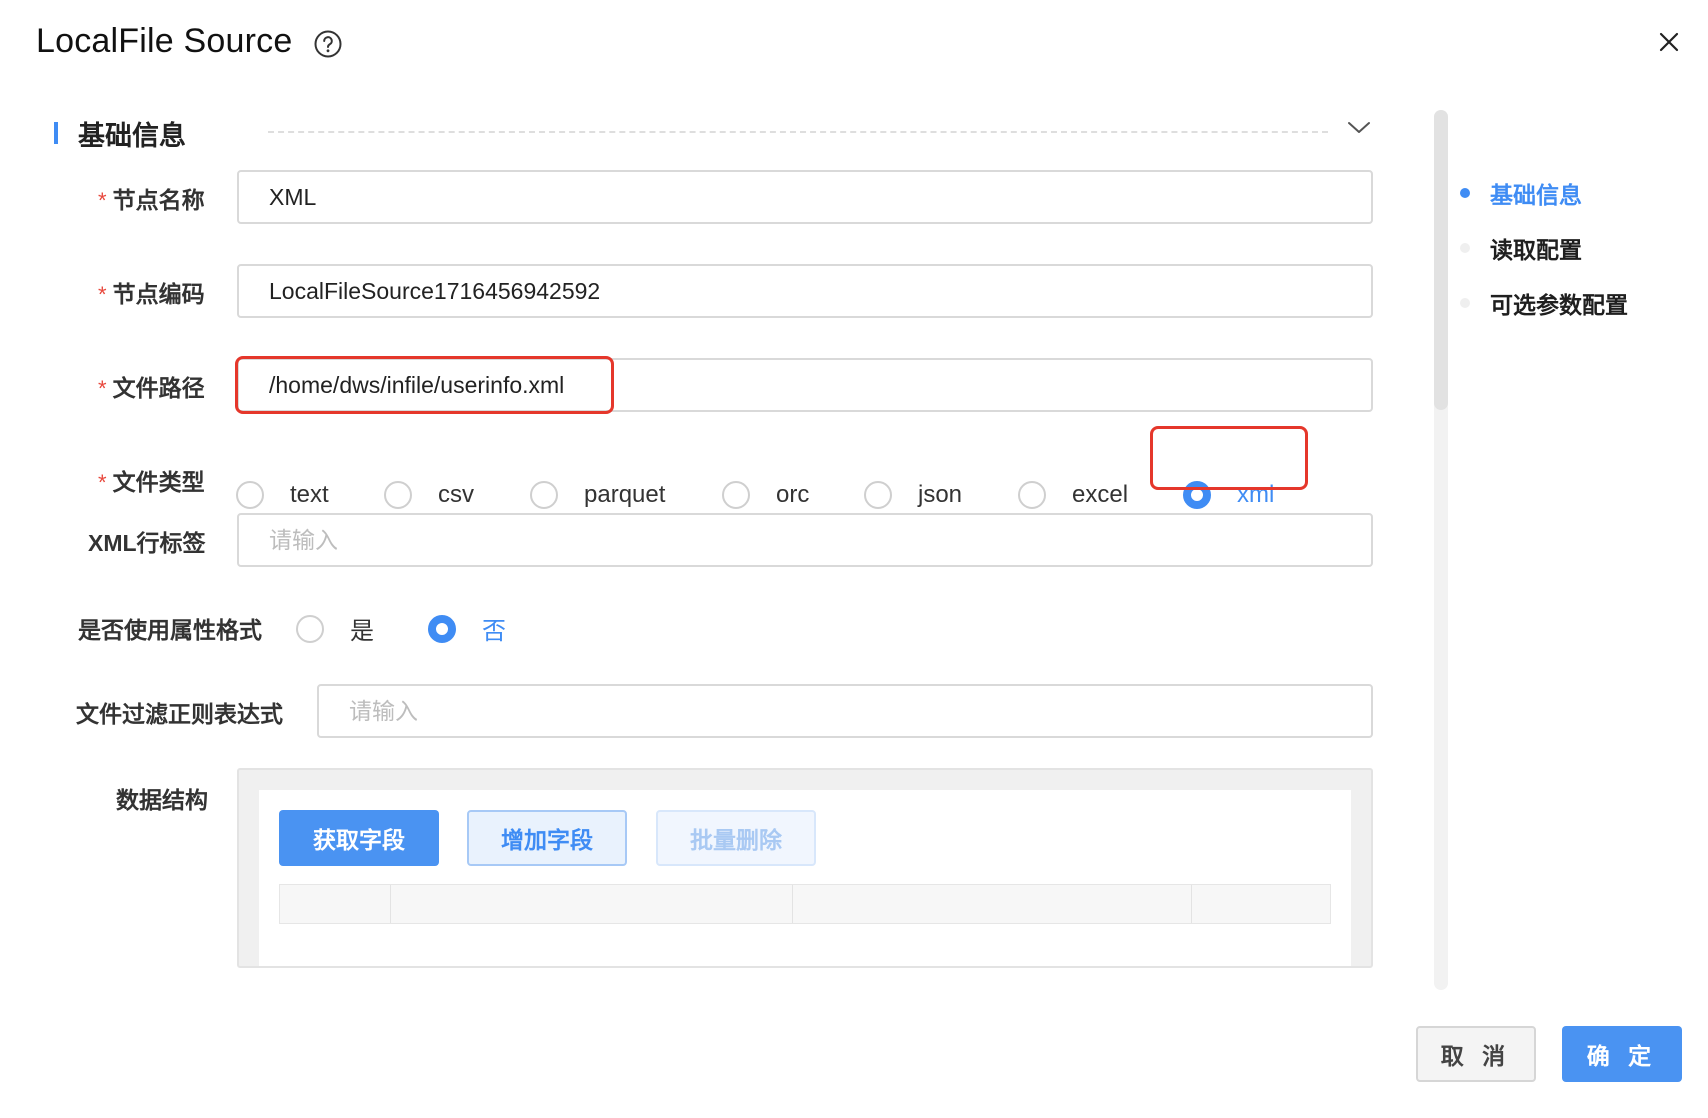  I want to click on file-type-option-orc: orc, so click(765, 495).